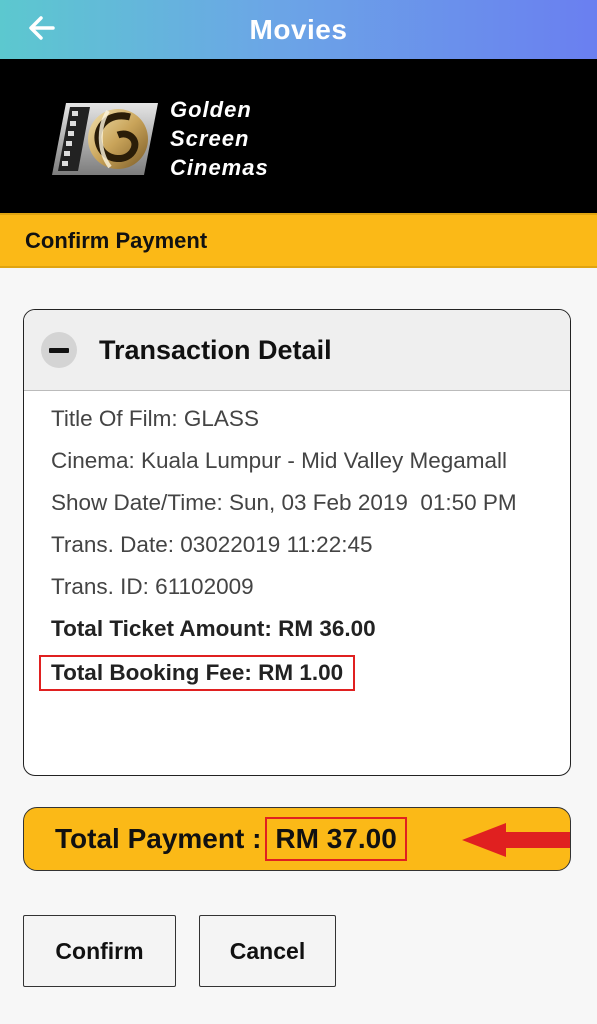 The width and height of the screenshot is (597, 1024). I want to click on total-booking-fee-row: Total Booking Fee: RM 1.00, so click(294, 673).